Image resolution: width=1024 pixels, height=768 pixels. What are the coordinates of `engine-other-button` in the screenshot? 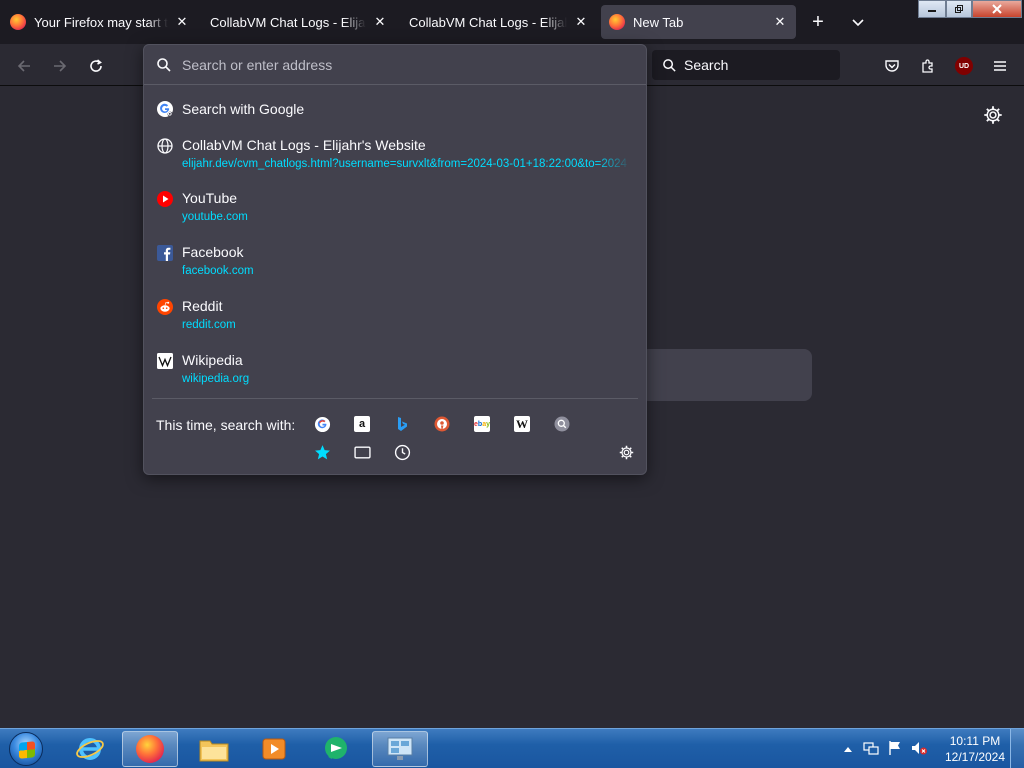 It's located at (562, 424).